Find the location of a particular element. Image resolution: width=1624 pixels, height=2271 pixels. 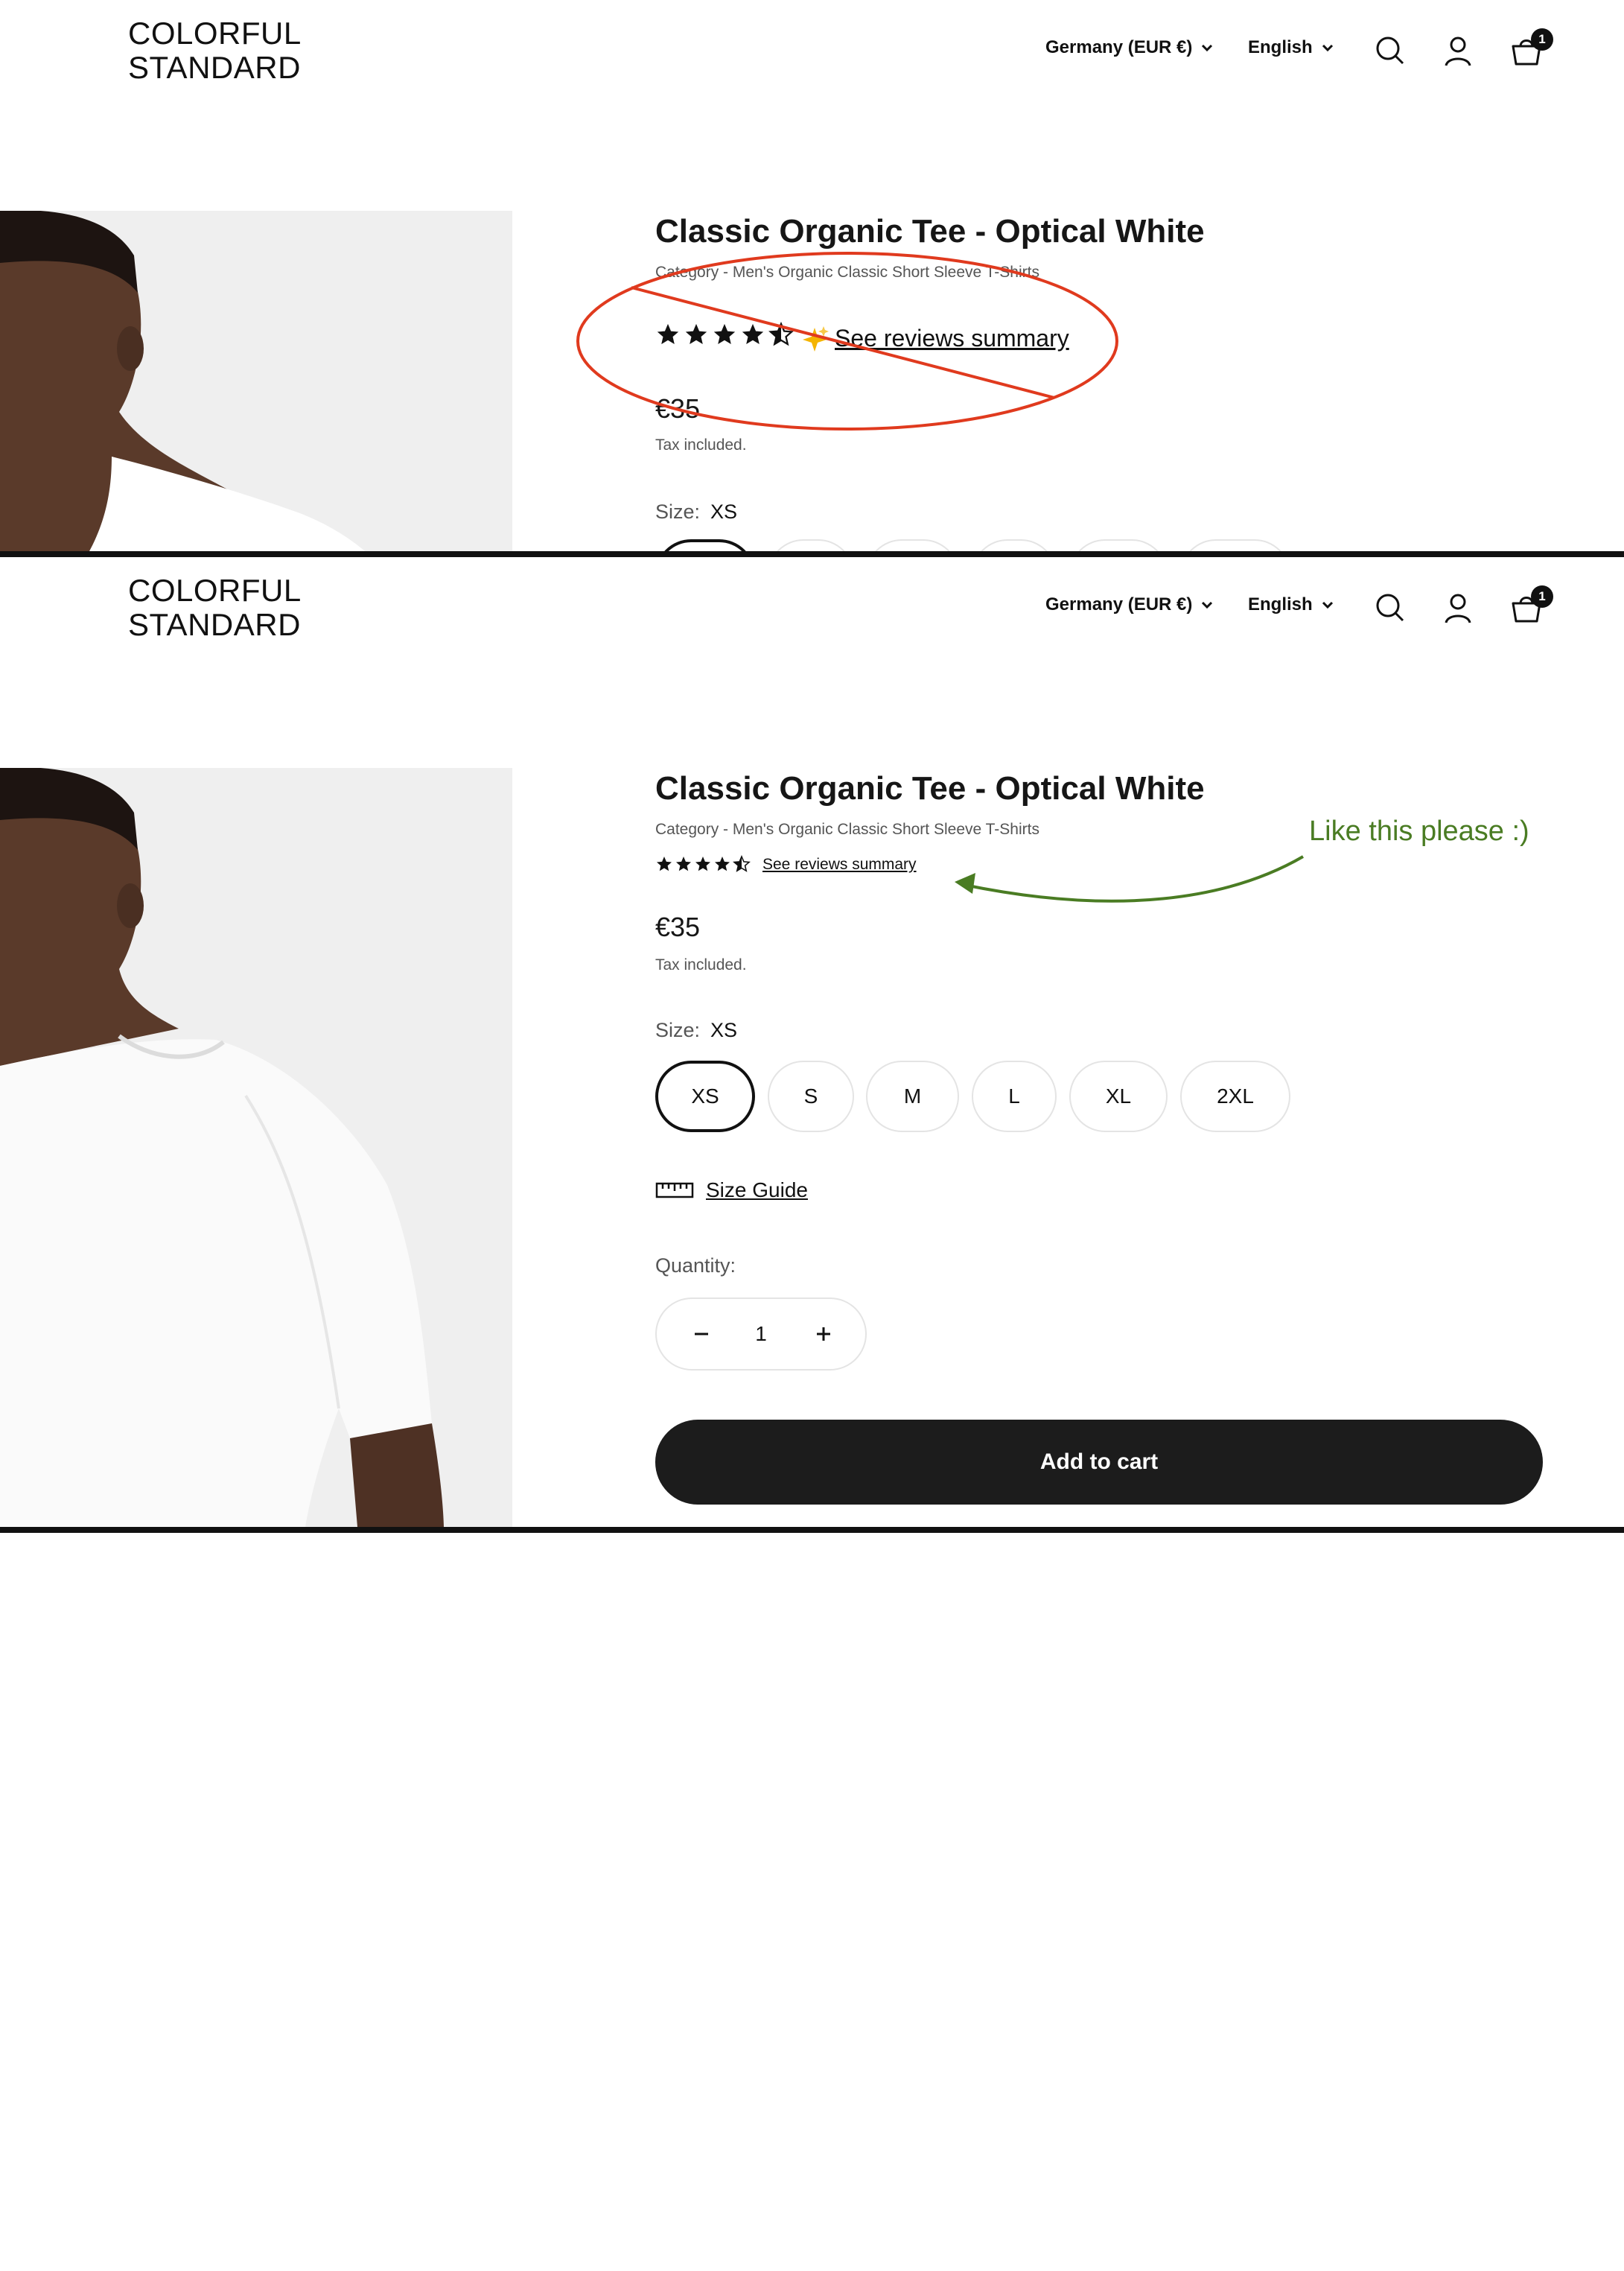

rejected-annotation is located at coordinates (847, 341).